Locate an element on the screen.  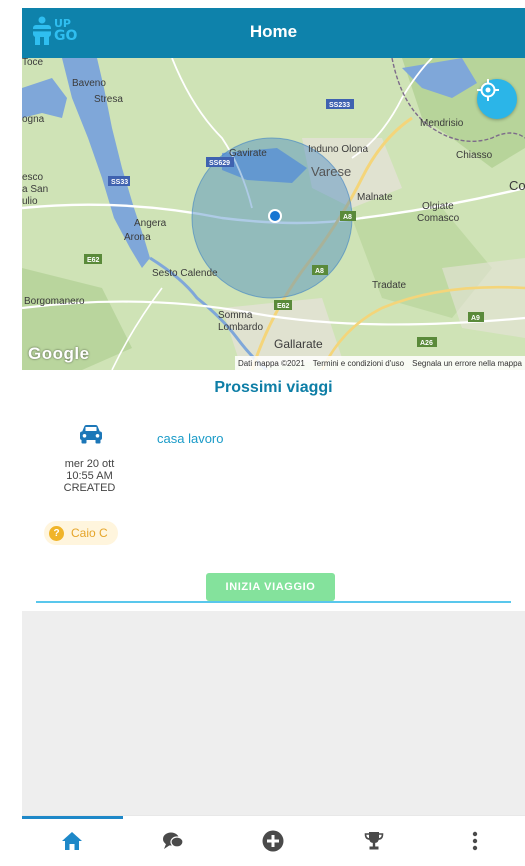
start-trip-button: INIZIA VIAGGIO is located at coordinates (270, 587).